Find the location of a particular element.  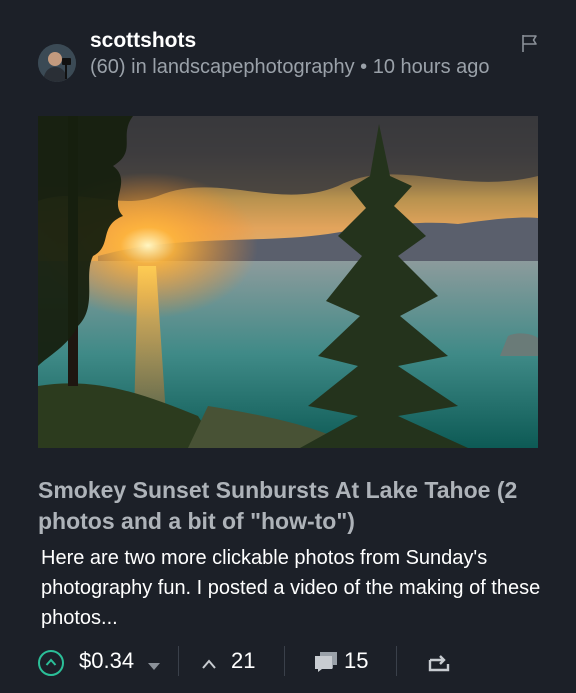

vote-count: 21 is located at coordinates (243, 661).